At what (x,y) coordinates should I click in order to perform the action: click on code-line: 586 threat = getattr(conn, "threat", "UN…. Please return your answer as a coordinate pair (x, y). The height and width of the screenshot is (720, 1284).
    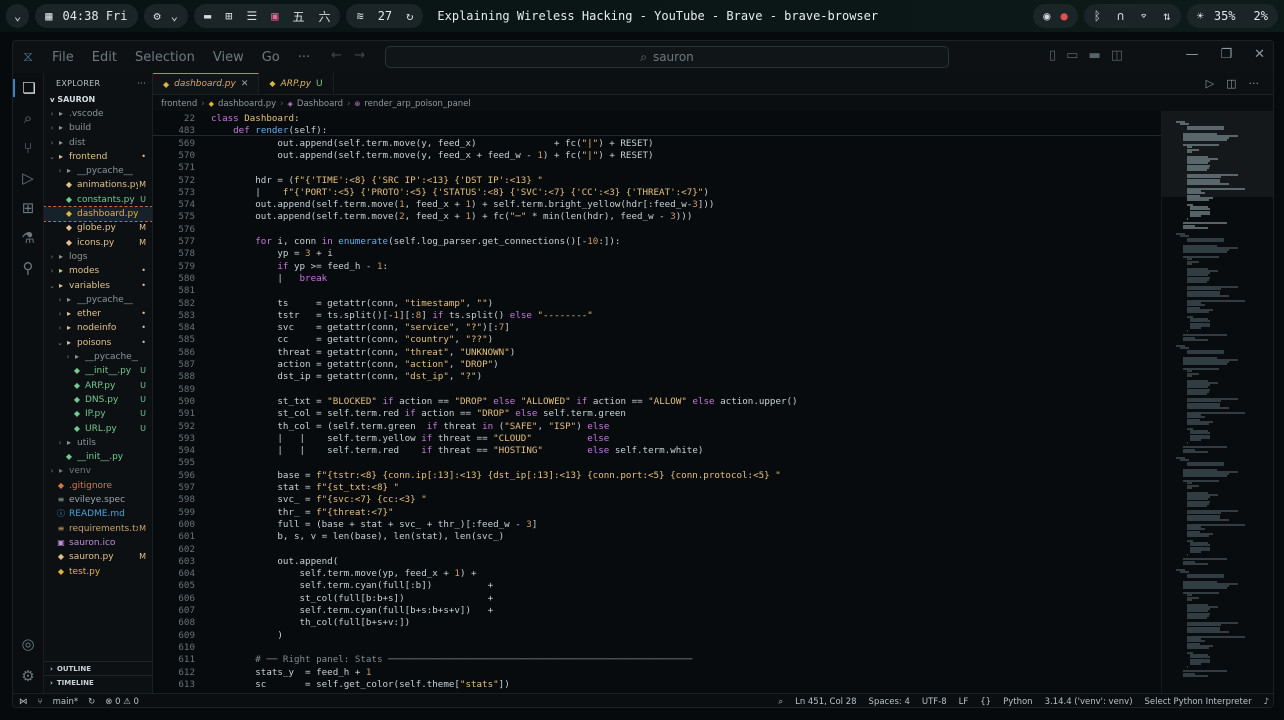
    Looking at the image, I should click on (657, 353).